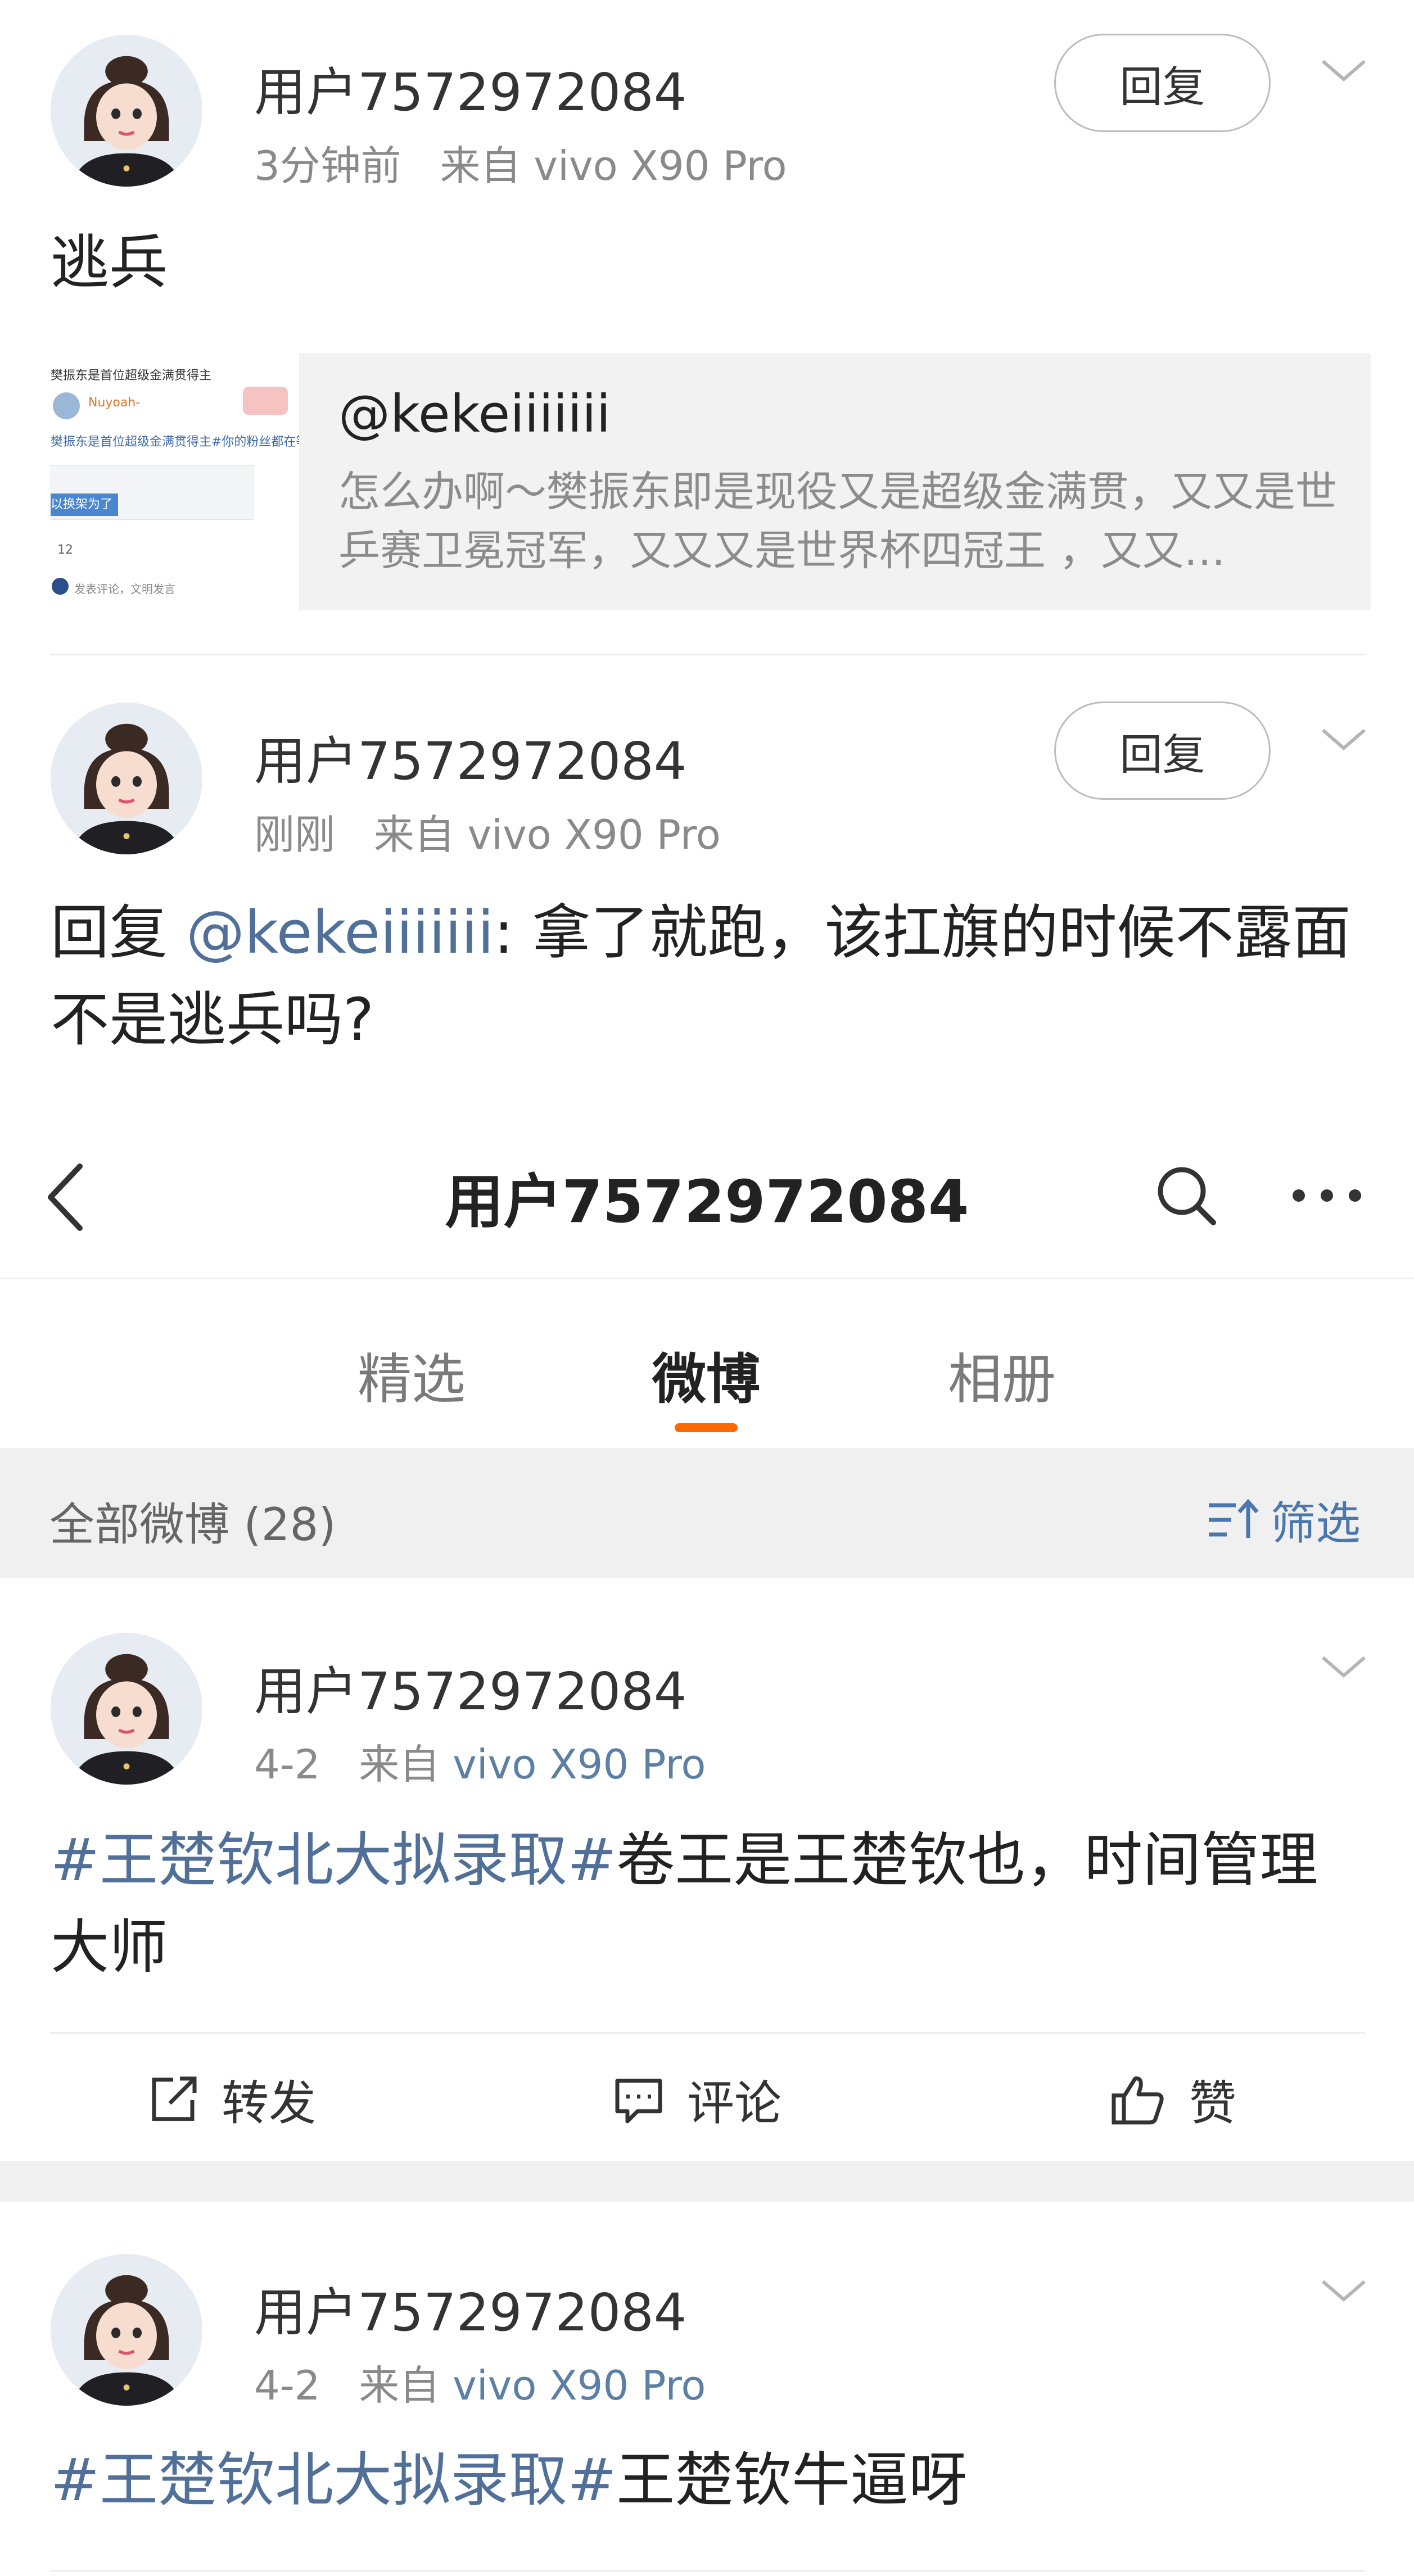 The width and height of the screenshot is (1414, 2576). I want to click on quoted-post-title: @kekeiiiiiii, so click(474, 414).